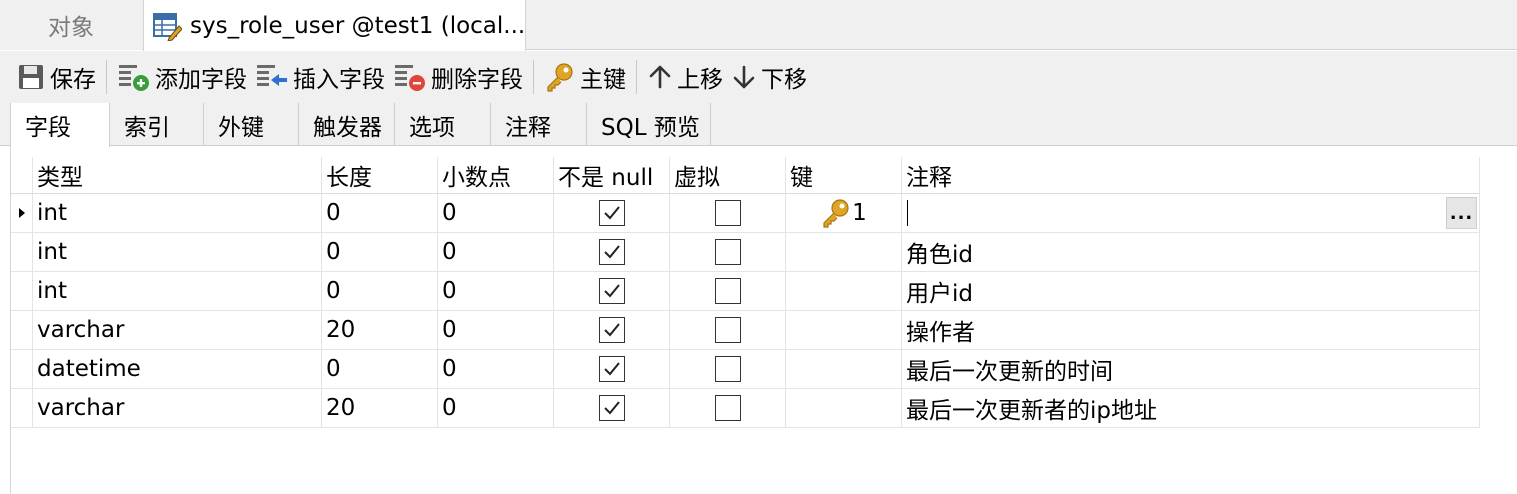  What do you see at coordinates (73, 80) in the screenshot?
I see `save-label: 保存` at bounding box center [73, 80].